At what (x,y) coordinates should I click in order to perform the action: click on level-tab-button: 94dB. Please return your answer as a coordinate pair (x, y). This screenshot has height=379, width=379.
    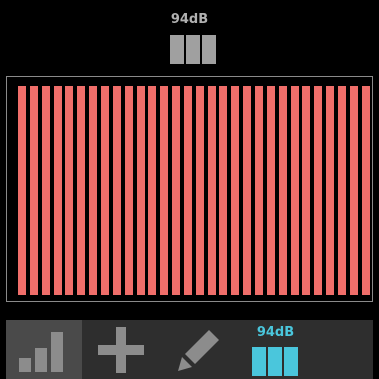
    Looking at the image, I should click on (275, 349).